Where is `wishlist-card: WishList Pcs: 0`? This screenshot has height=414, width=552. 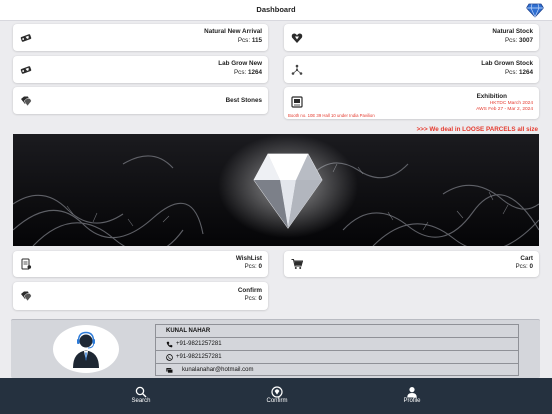 wishlist-card: WishList Pcs: 0 is located at coordinates (140, 264).